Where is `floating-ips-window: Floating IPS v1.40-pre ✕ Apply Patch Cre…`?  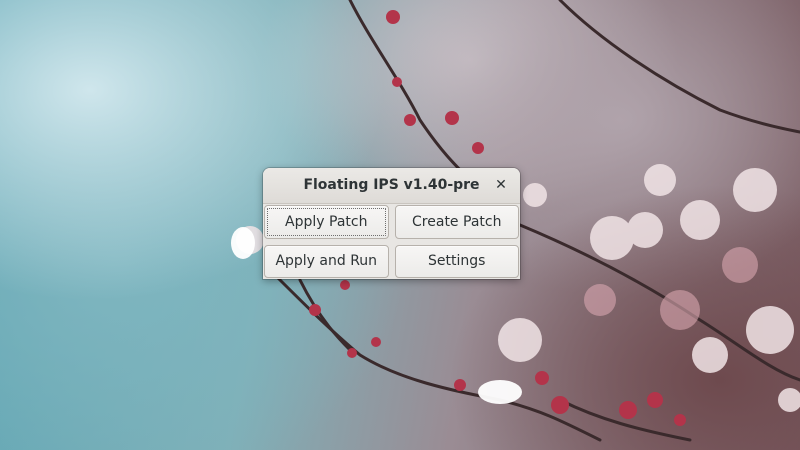 floating-ips-window: Floating IPS v1.40-pre ✕ Apply Patch Cre… is located at coordinates (391, 223).